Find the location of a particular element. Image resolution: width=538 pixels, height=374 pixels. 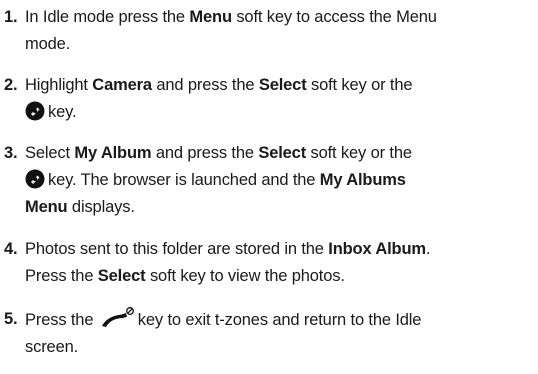

text-run: soft key to view the photos. is located at coordinates (245, 276).